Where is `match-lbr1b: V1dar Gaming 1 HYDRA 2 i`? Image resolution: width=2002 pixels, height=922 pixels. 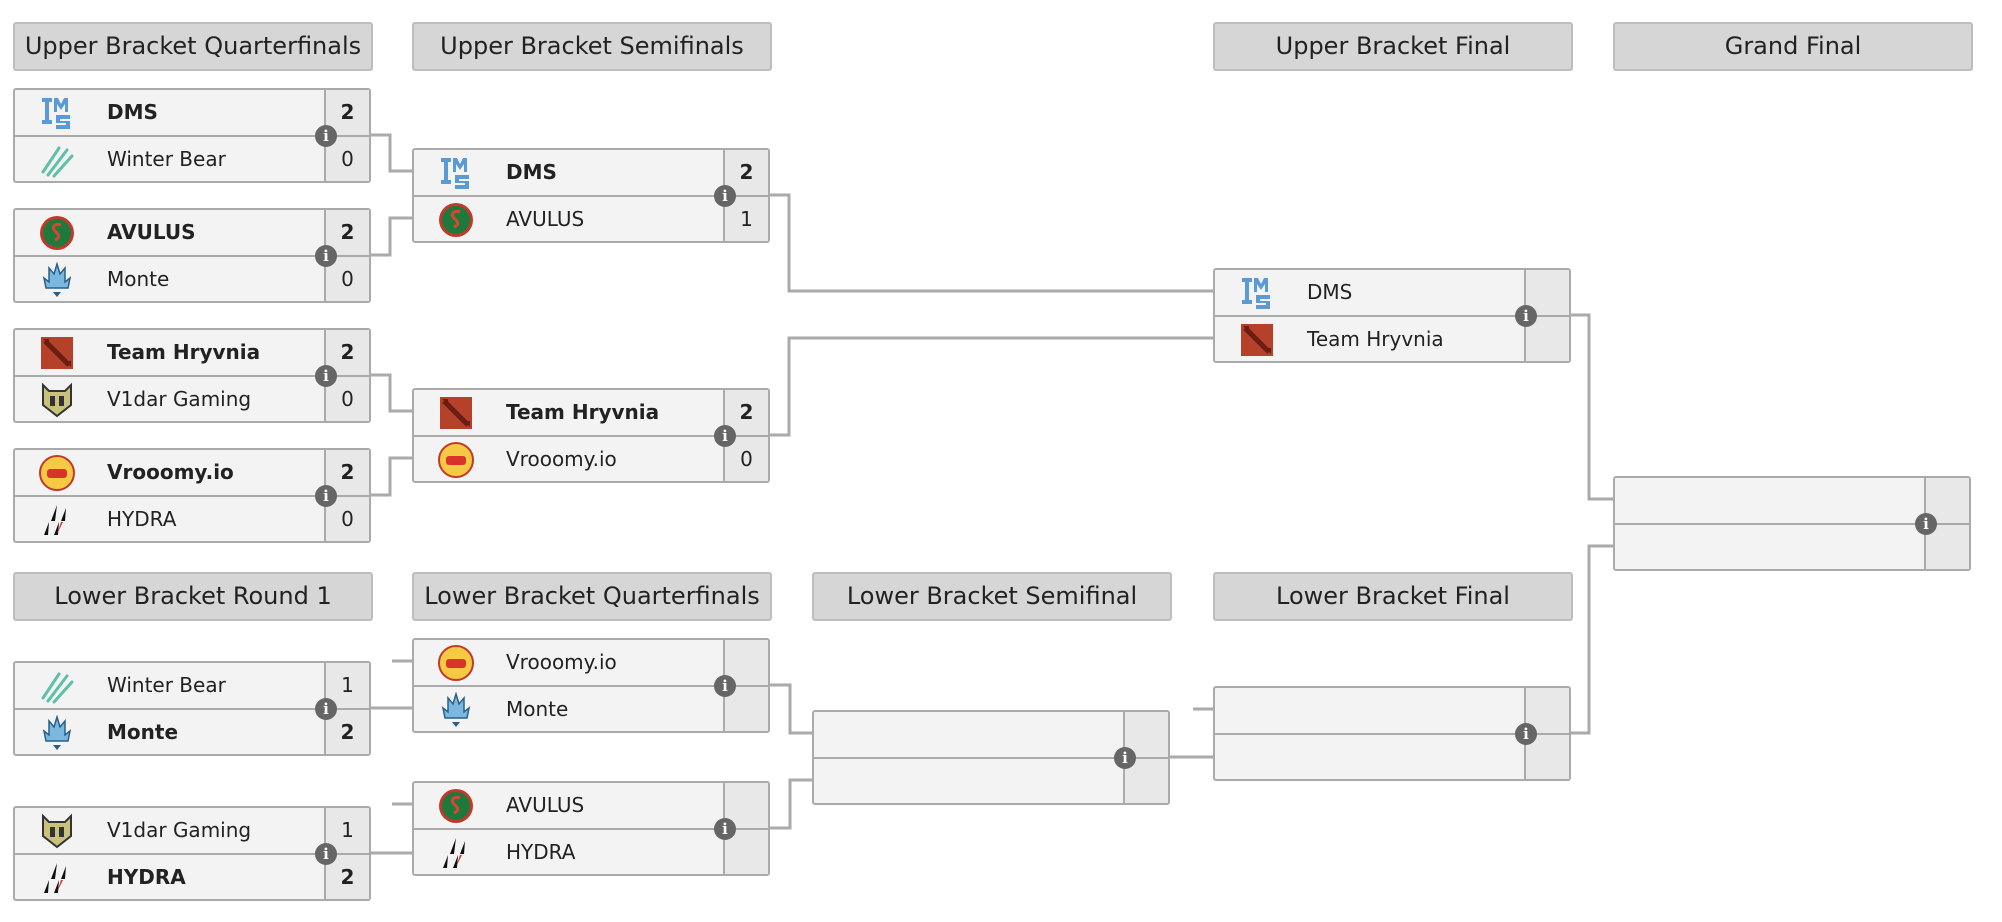 match-lbr1b: V1dar Gaming 1 HYDRA 2 i is located at coordinates (192, 853).